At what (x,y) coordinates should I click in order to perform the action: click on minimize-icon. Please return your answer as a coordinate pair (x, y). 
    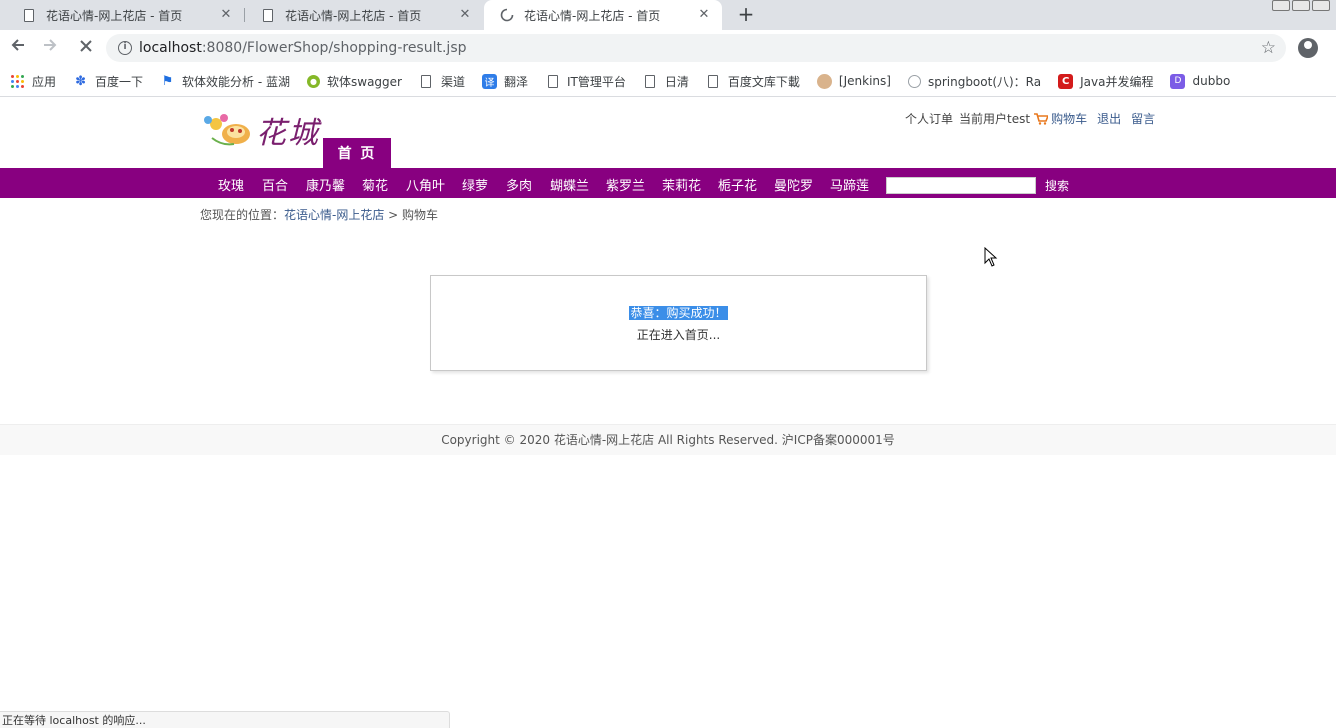
    Looking at the image, I should click on (1281, 5).